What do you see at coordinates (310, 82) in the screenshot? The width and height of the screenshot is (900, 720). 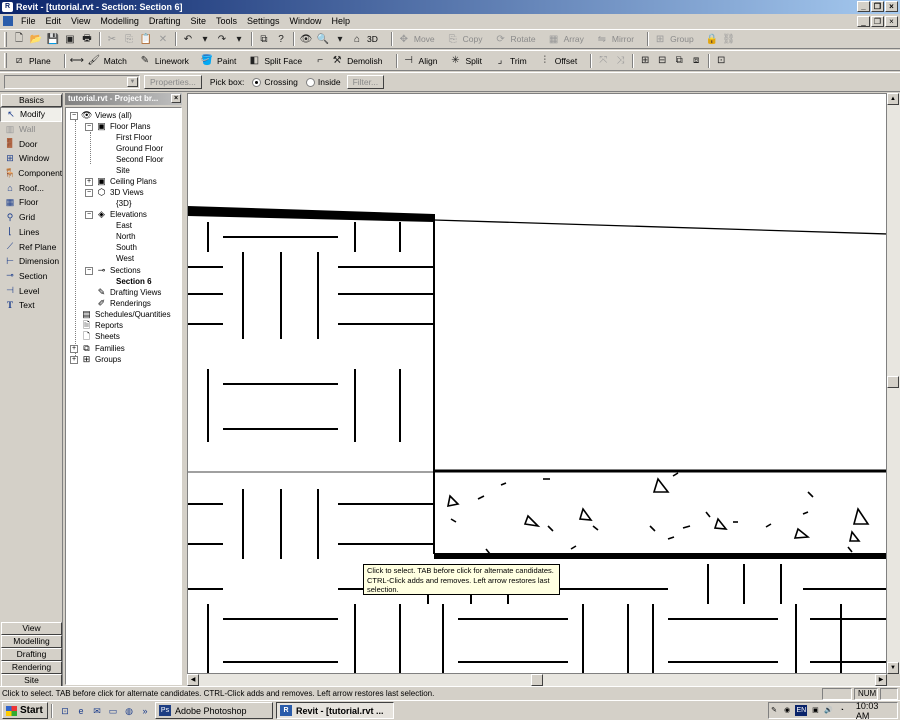 I see `inside-radio` at bounding box center [310, 82].